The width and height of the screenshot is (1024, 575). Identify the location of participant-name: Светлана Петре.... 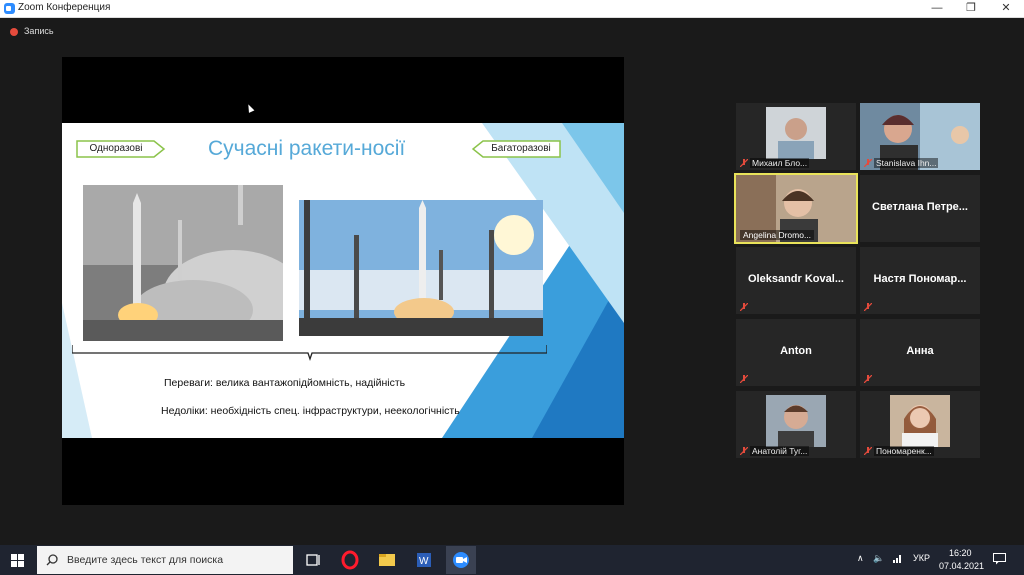
(920, 207).